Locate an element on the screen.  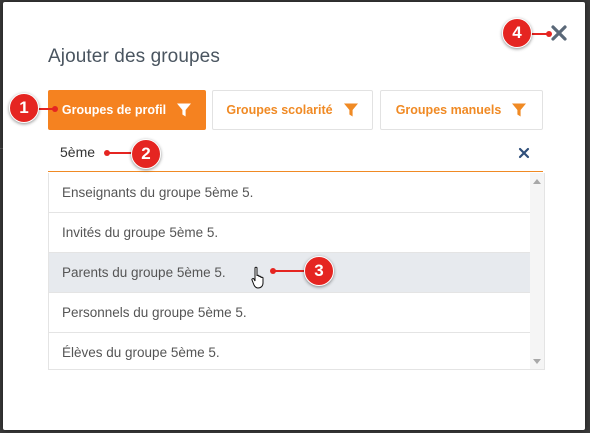
list-item: Parents du groupe 5ème 5. is located at coordinates (290, 273).